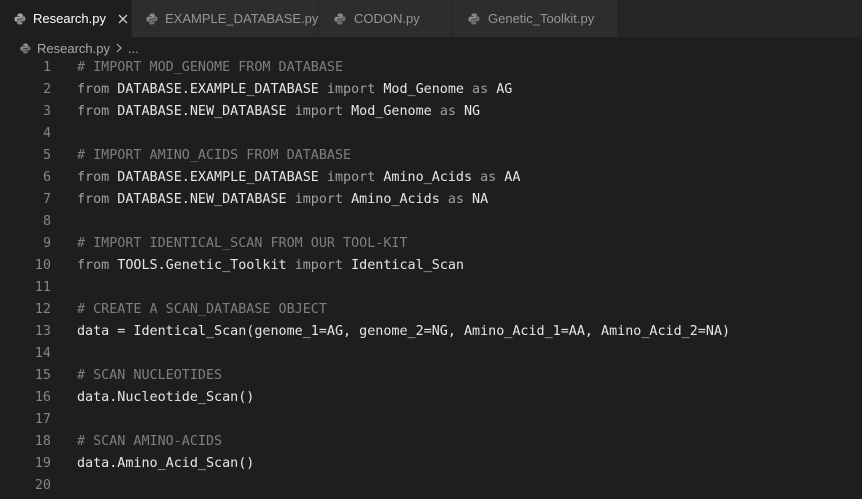  I want to click on line-number: 1, so click(46, 67).